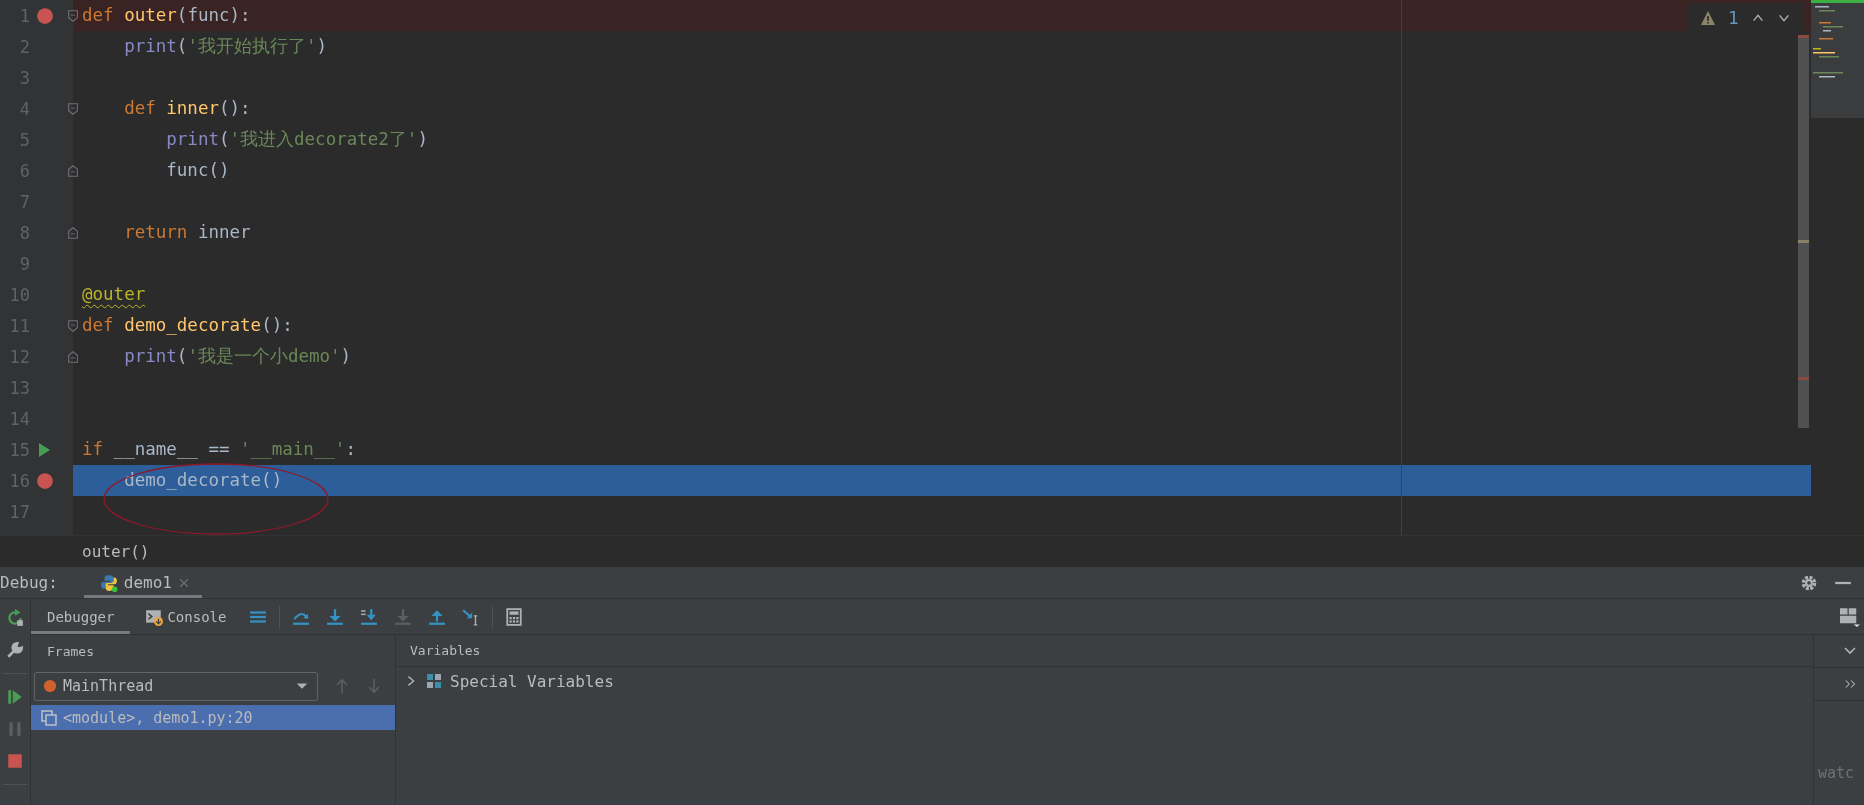 This screenshot has width=1864, height=805. I want to click on thread-icon, so click(50, 686).